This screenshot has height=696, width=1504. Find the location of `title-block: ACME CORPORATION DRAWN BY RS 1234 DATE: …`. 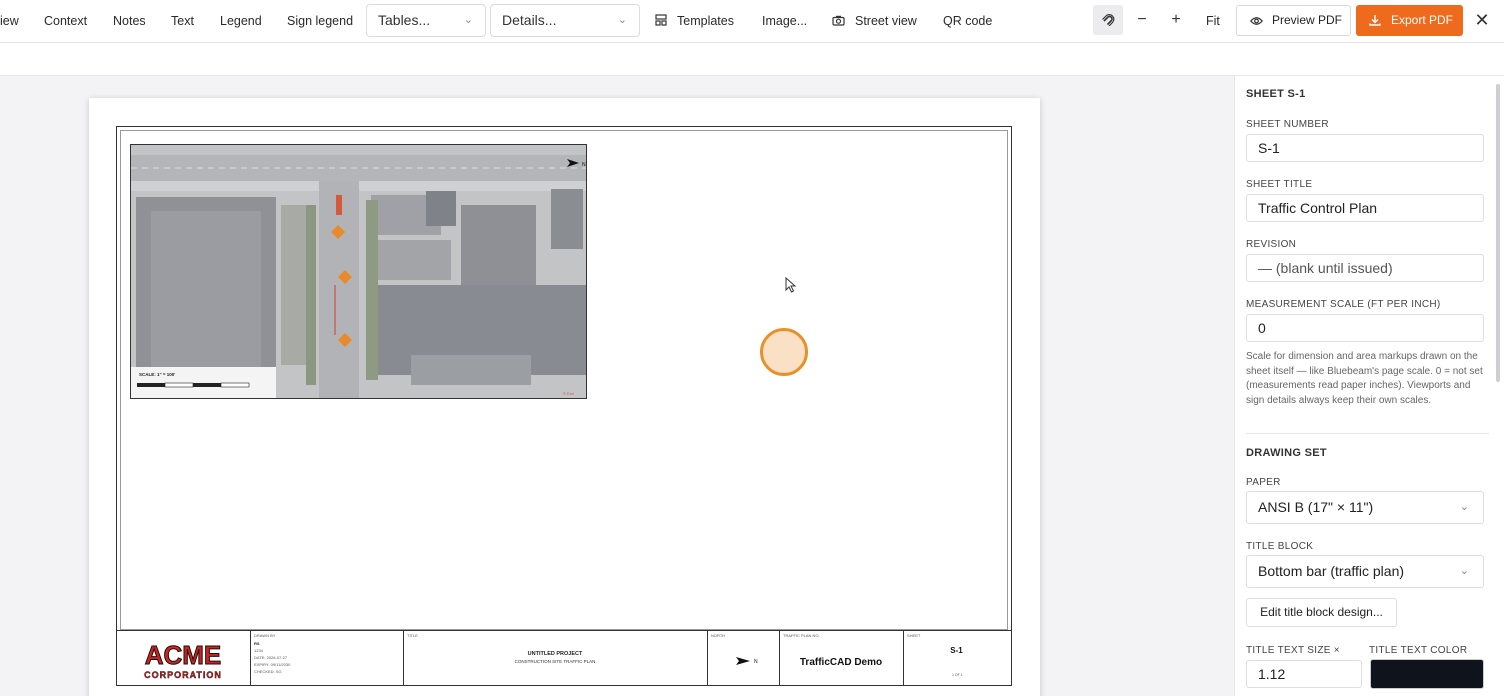

title-block: ACME CORPORATION DRAWN BY RS 1234 DATE: … is located at coordinates (564, 658).